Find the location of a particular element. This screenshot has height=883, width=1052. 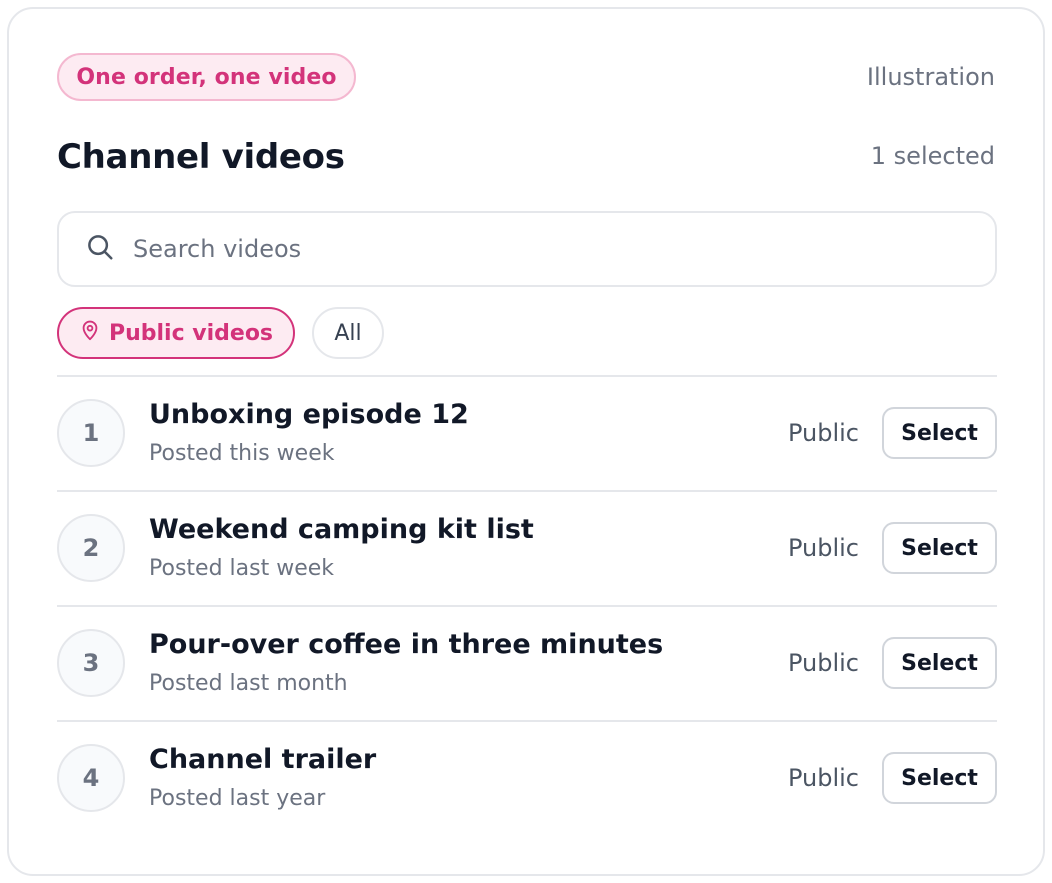

filter-public-videos: Public videos is located at coordinates (176, 333).